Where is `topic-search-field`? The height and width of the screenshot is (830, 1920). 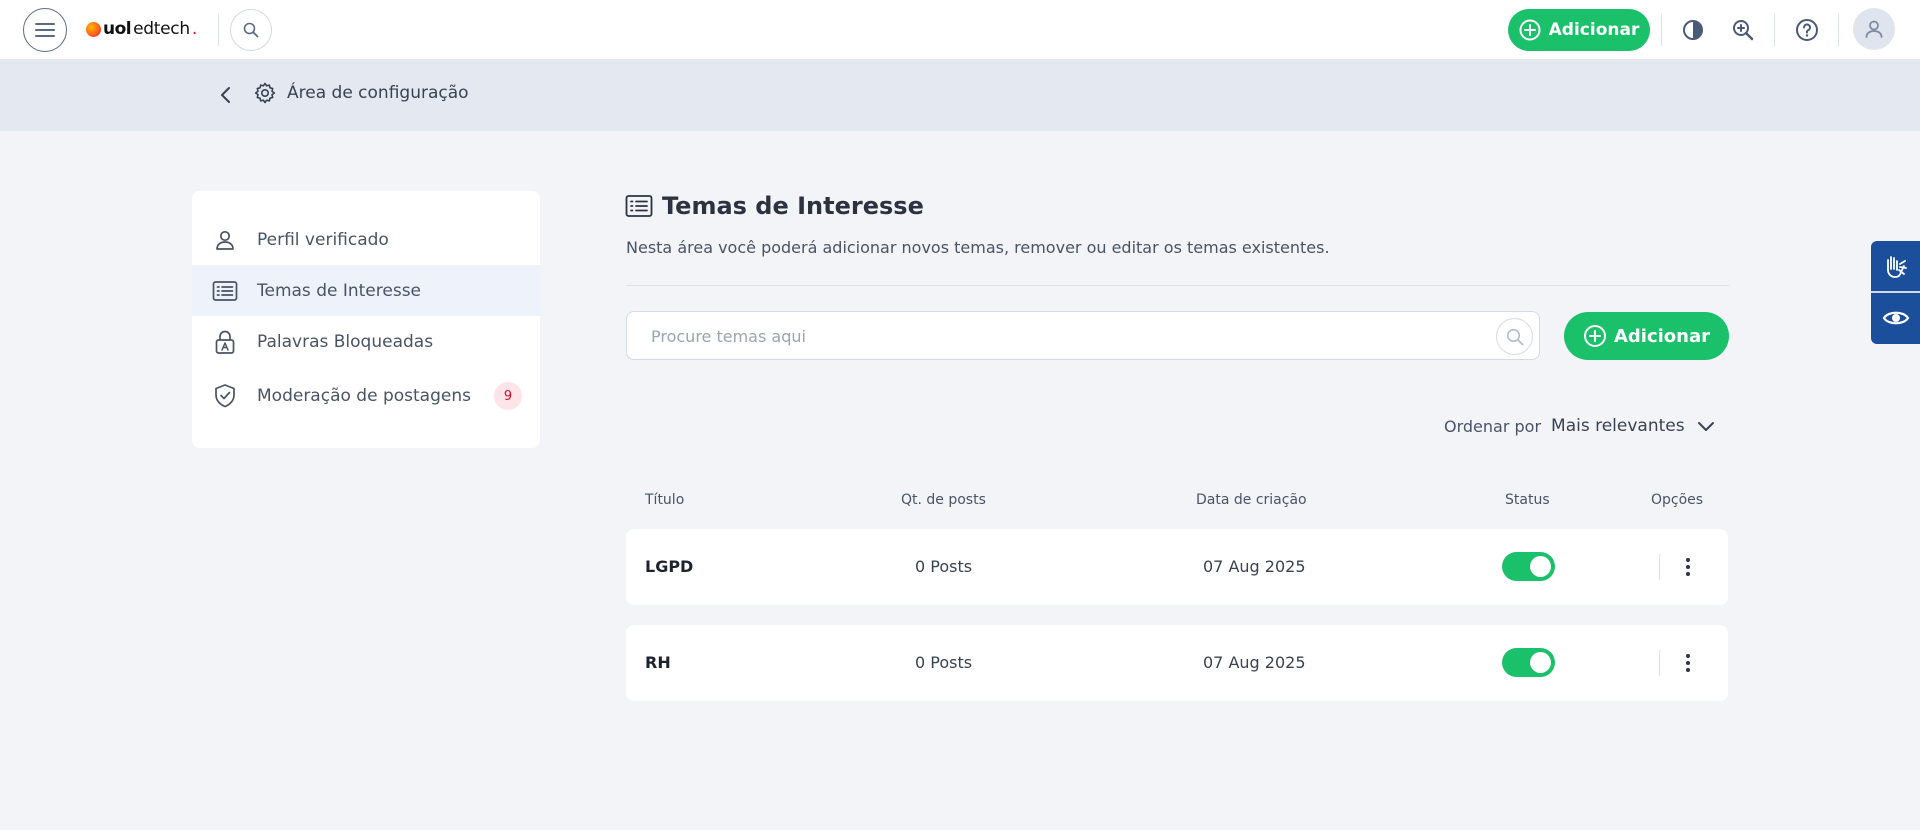
topic-search-field is located at coordinates (1083, 335).